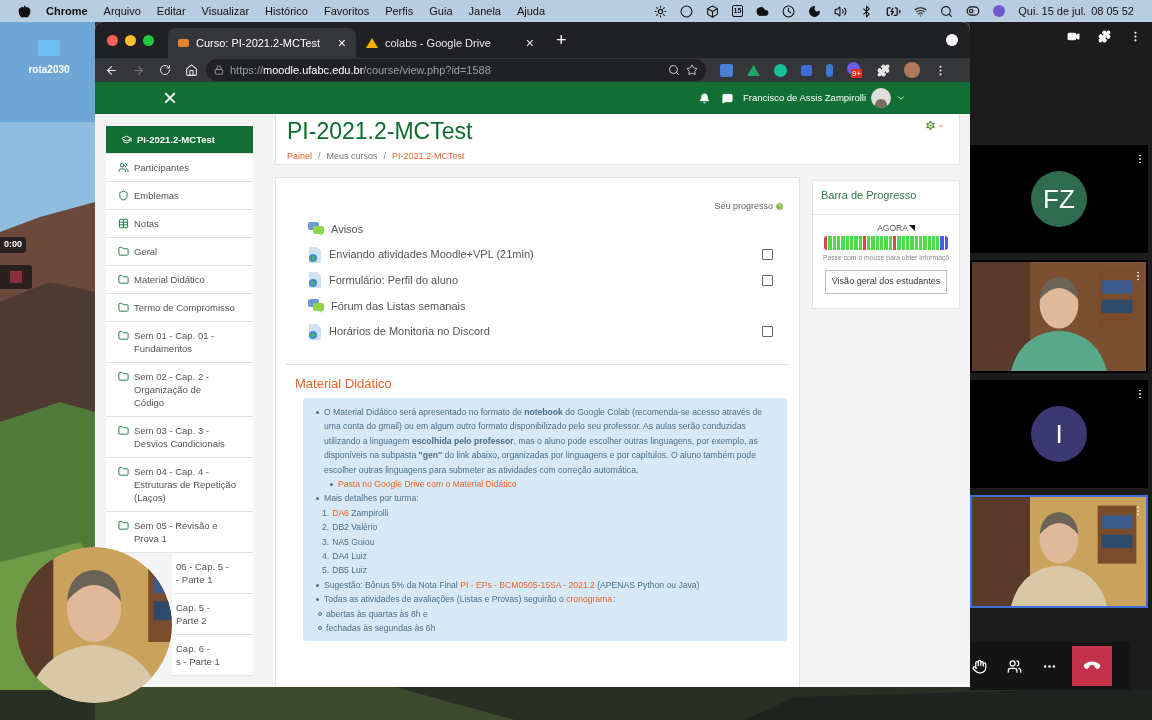 This screenshot has width=1152, height=720. What do you see at coordinates (202, 573) in the screenshot?
I see `sidebar-label: 06 - Cap. 5 - - Parte 1` at bounding box center [202, 573].